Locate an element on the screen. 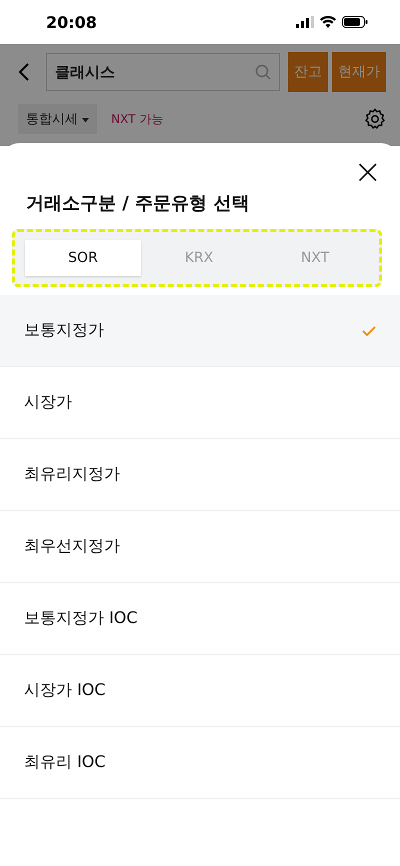 Image resolution: width=400 pixels, height=866 pixels. settings-icon is located at coordinates (375, 119).